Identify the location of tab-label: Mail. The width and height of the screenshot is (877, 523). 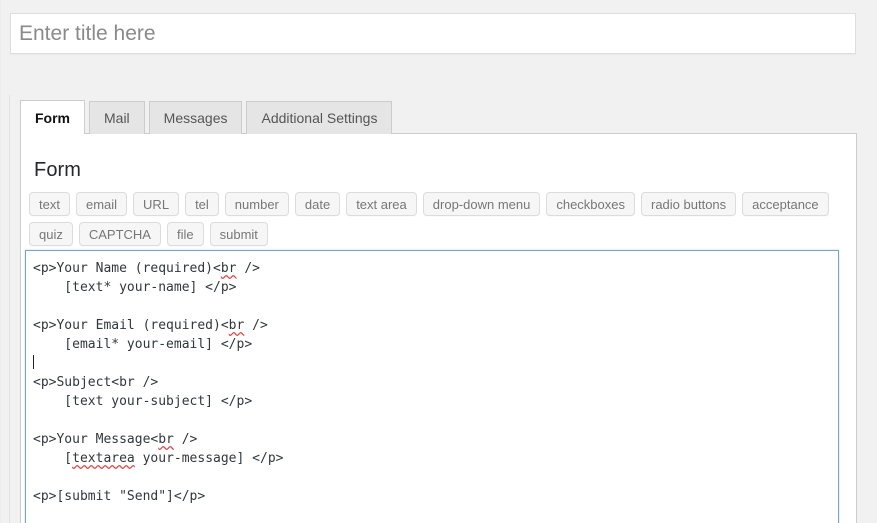
(117, 118).